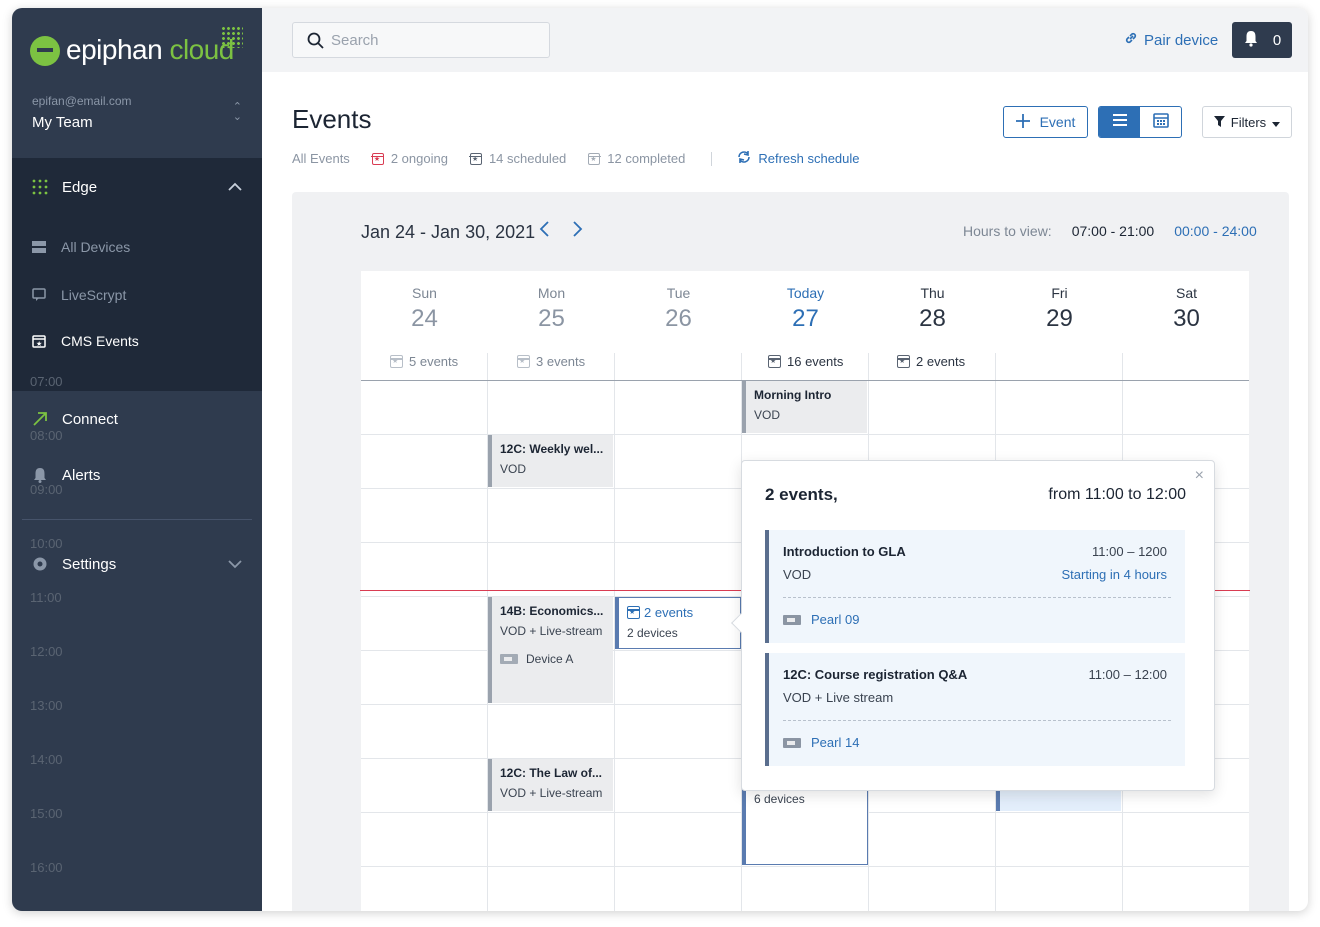 The image size is (1320, 927). Describe the element at coordinates (636, 158) in the screenshot. I see `filter-completed: 12 completed` at that location.